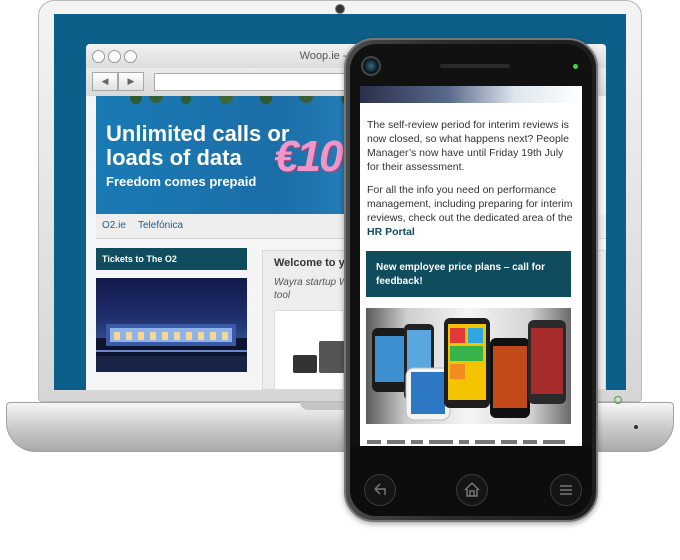 This screenshot has width=680, height=560. I want to click on notification-led, so click(575, 66).